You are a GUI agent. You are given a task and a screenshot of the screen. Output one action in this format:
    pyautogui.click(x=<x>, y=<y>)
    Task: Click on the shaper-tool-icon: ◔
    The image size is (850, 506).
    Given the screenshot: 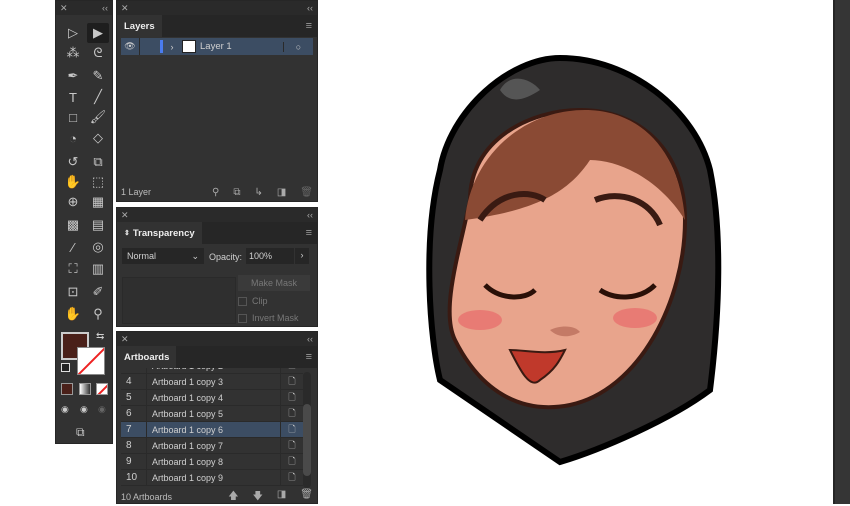 What is the action you would take?
    pyautogui.click(x=73, y=138)
    